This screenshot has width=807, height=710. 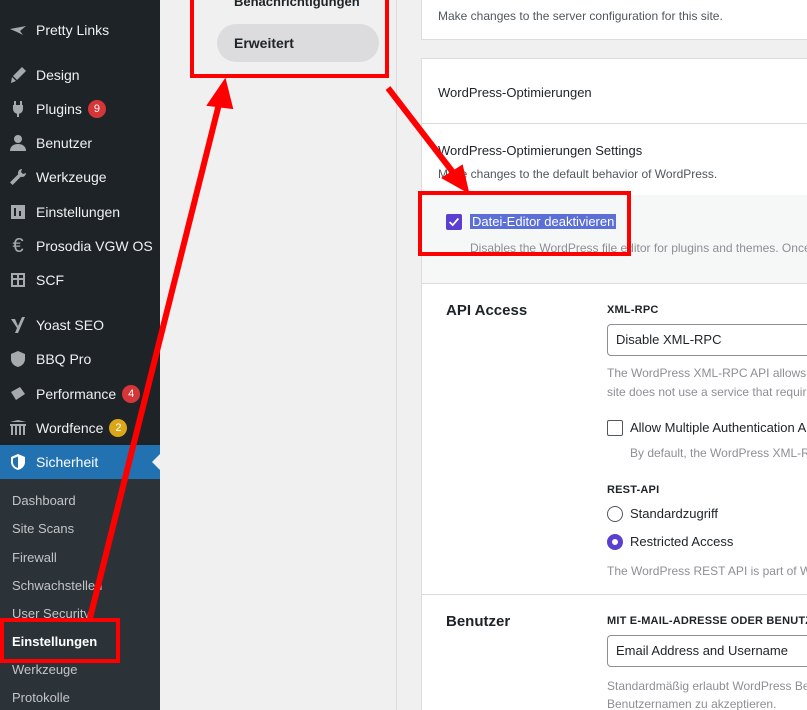 What do you see at coordinates (57, 585) in the screenshot?
I see `submenu-schwachstellen: Schwachstellen` at bounding box center [57, 585].